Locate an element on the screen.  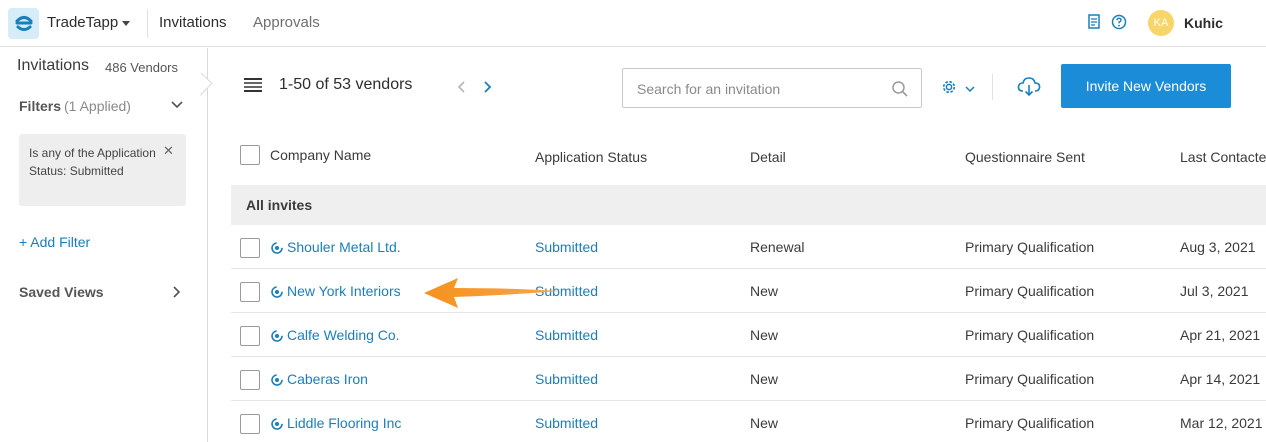
filters-toggle: Filters is located at coordinates (40, 106).